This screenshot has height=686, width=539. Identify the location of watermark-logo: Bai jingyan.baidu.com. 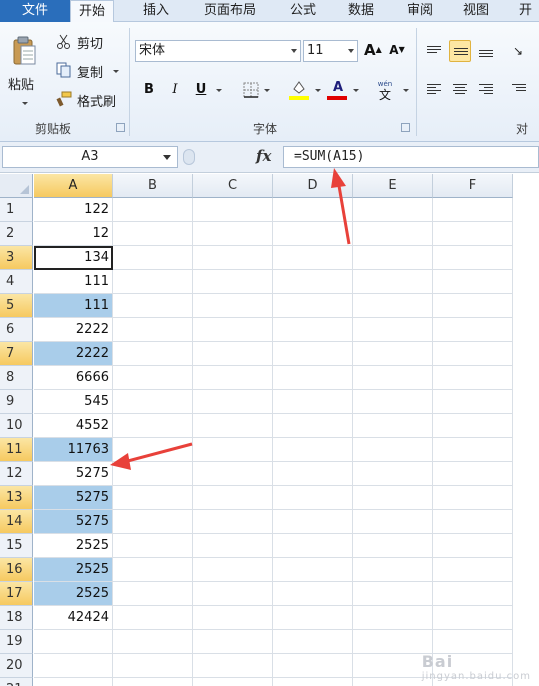
(476, 667).